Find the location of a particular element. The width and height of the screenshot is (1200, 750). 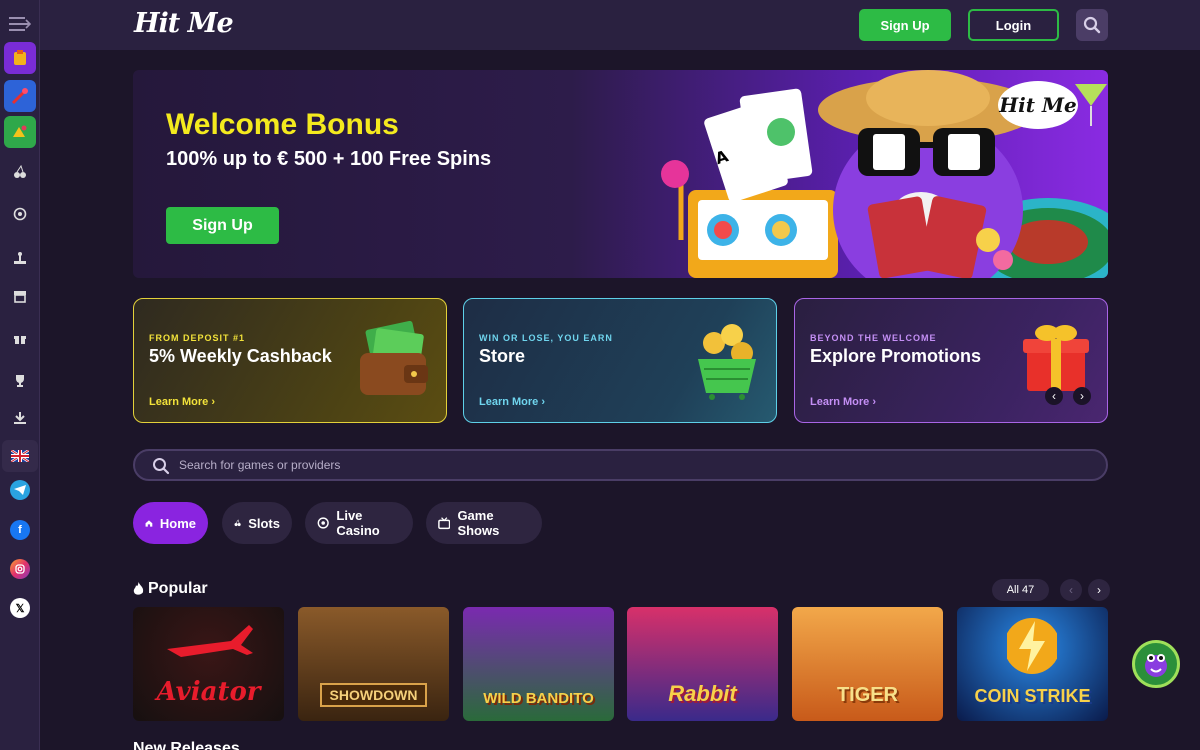

game-title: SHOWDOWN is located at coordinates (373, 695).